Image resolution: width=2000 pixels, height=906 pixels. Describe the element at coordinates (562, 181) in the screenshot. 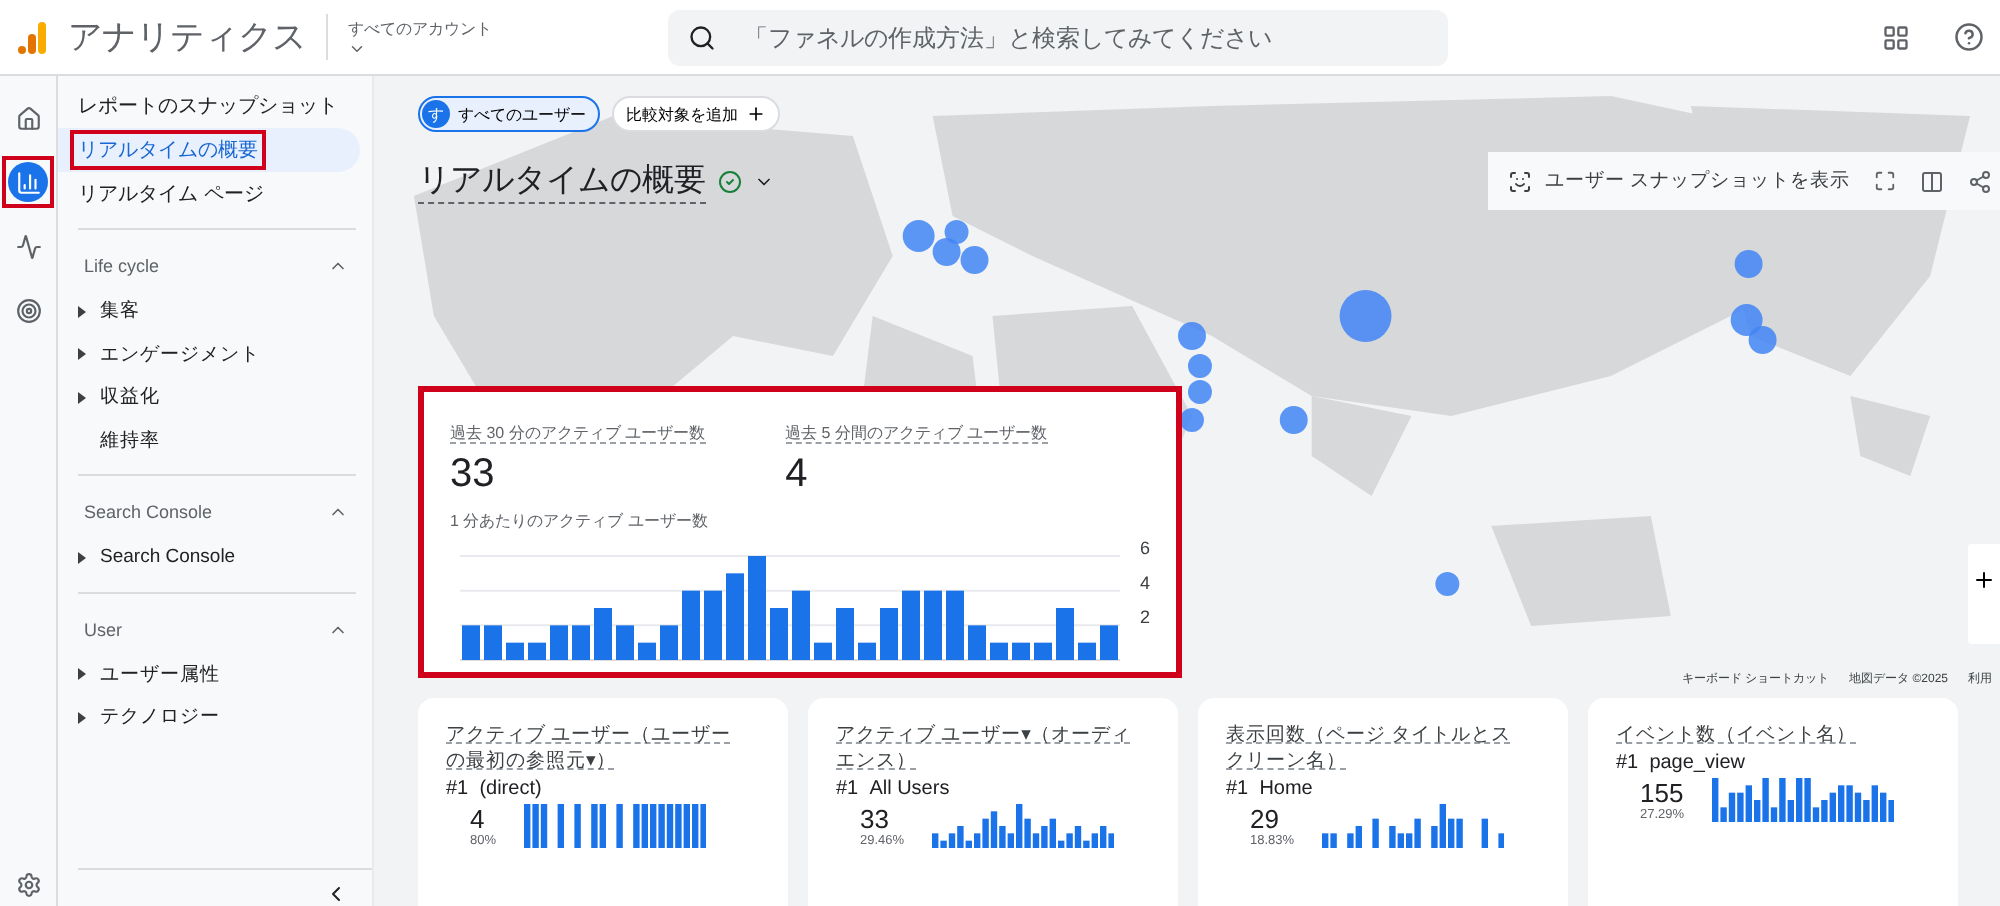

I see `page-title: リアルタイムの概要` at that location.